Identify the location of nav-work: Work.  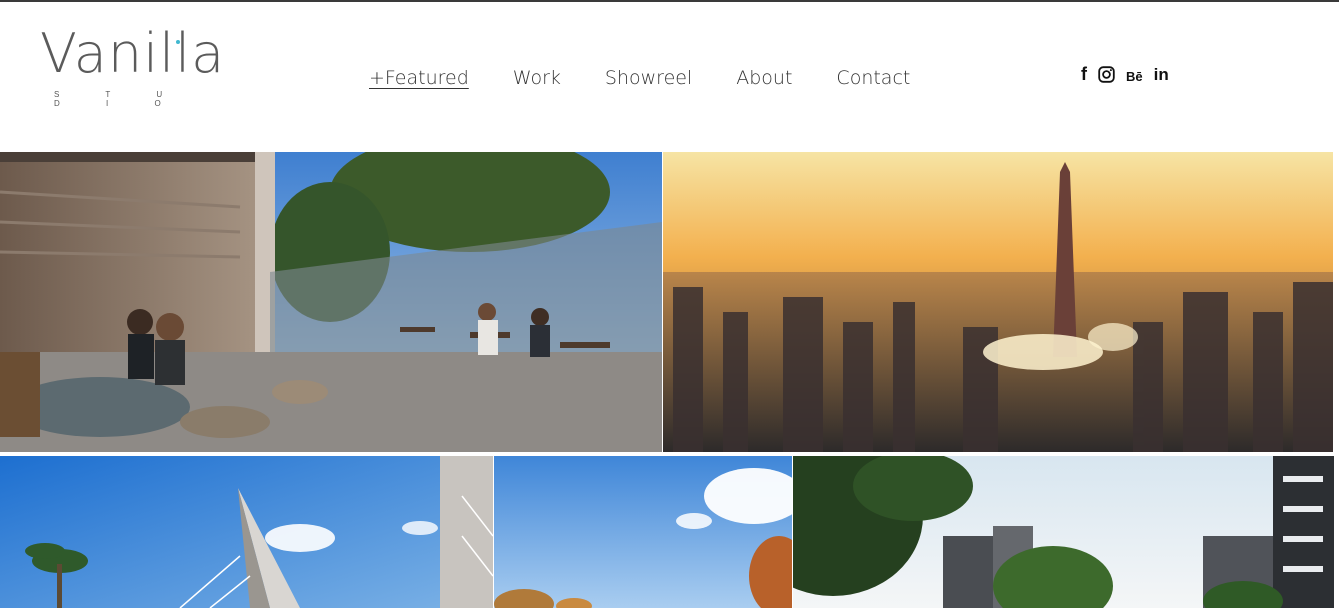
(537, 79).